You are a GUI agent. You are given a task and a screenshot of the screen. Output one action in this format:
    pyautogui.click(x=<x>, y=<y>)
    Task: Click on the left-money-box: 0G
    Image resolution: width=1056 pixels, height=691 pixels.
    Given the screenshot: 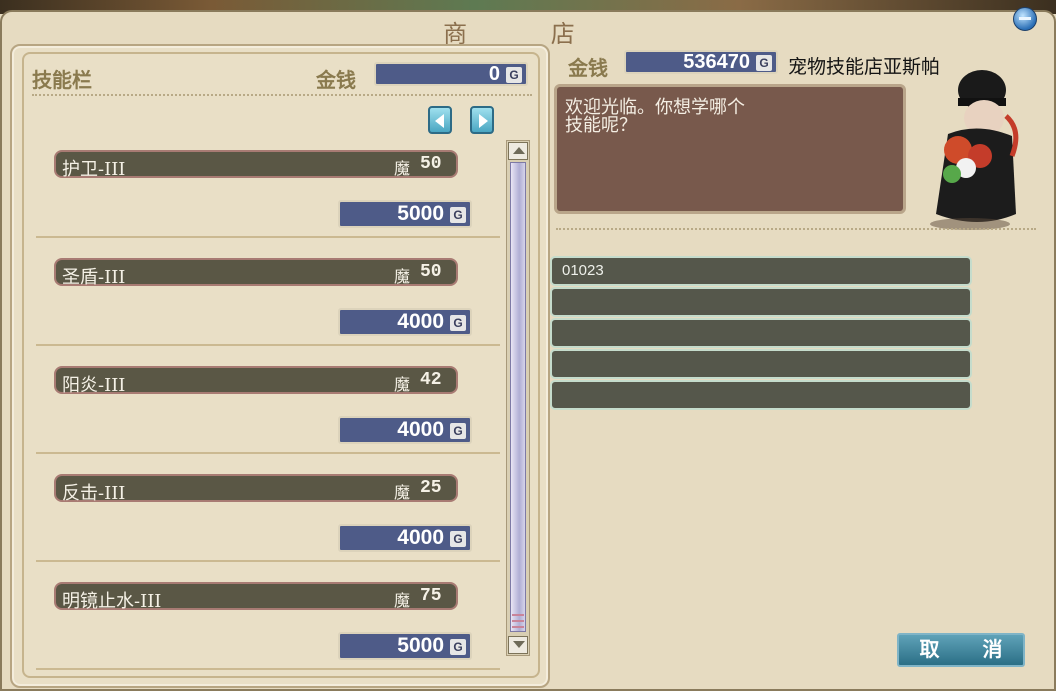 What is the action you would take?
    pyautogui.click(x=451, y=74)
    